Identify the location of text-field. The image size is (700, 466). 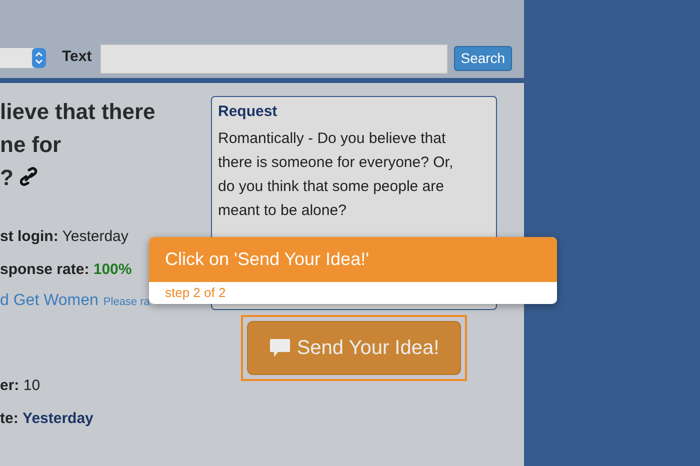
(274, 59).